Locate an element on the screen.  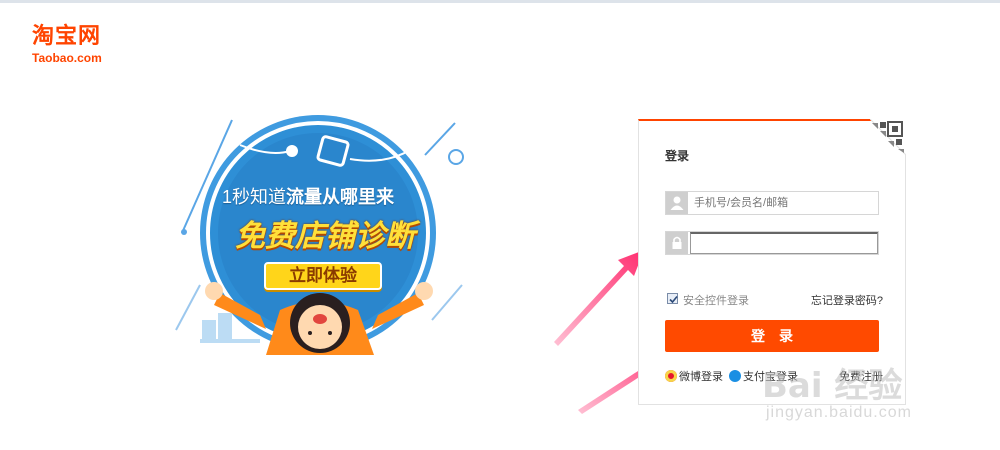
username-input is located at coordinates (783, 203).